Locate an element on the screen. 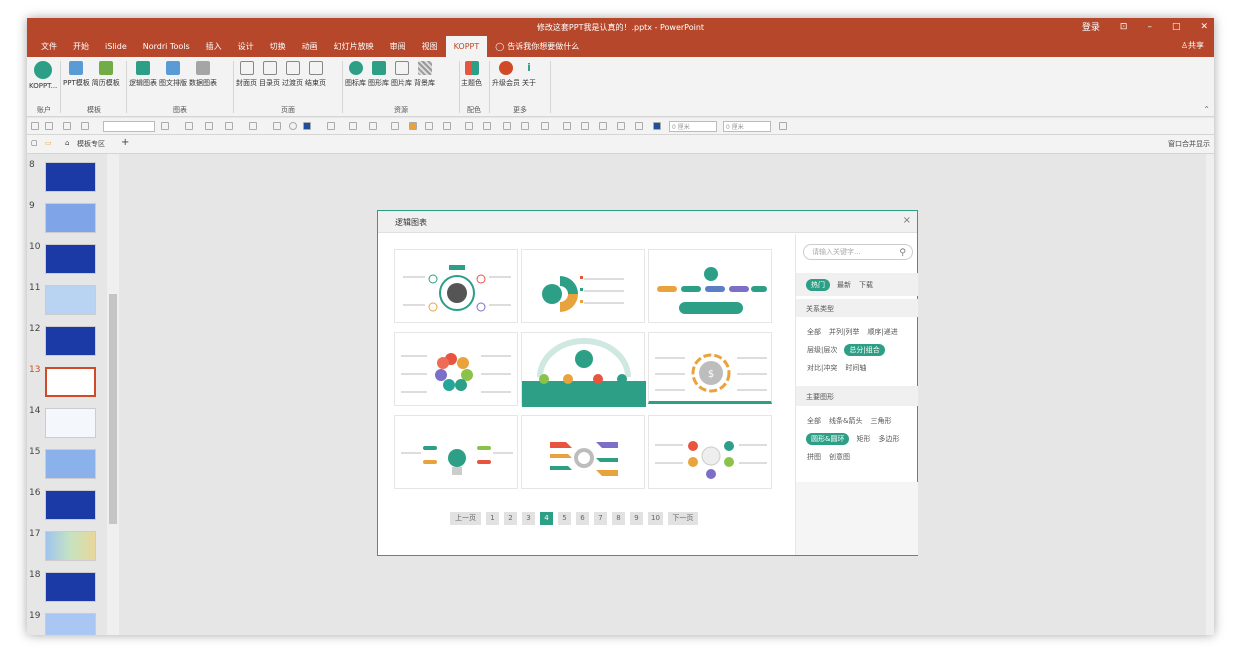 This screenshot has height=656, width=1240. keyword-search-input: 请输入关键字... ⚲ is located at coordinates (858, 252).